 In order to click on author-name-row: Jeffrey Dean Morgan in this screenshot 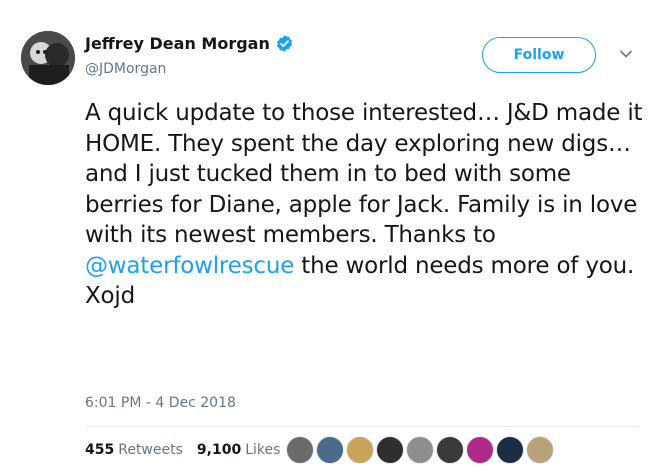, I will do `click(189, 43)`.